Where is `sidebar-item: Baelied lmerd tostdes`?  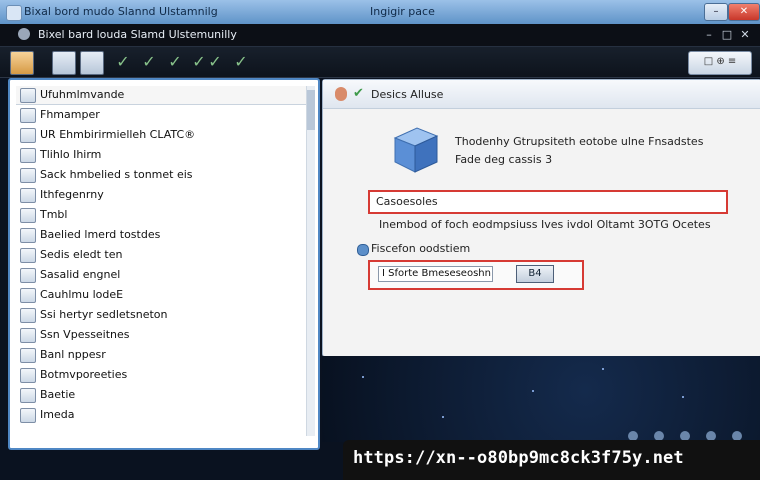
sidebar-item: Baelied lmerd tostdes is located at coordinates (161, 235).